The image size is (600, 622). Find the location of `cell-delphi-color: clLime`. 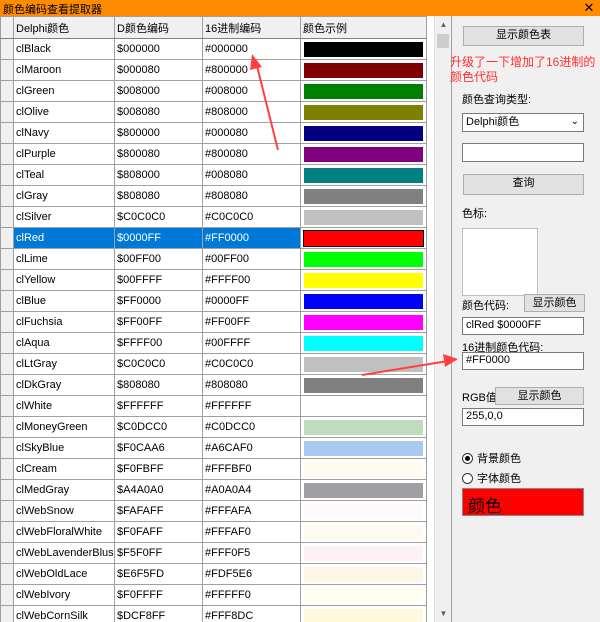

cell-delphi-color: clLime is located at coordinates (64, 259).